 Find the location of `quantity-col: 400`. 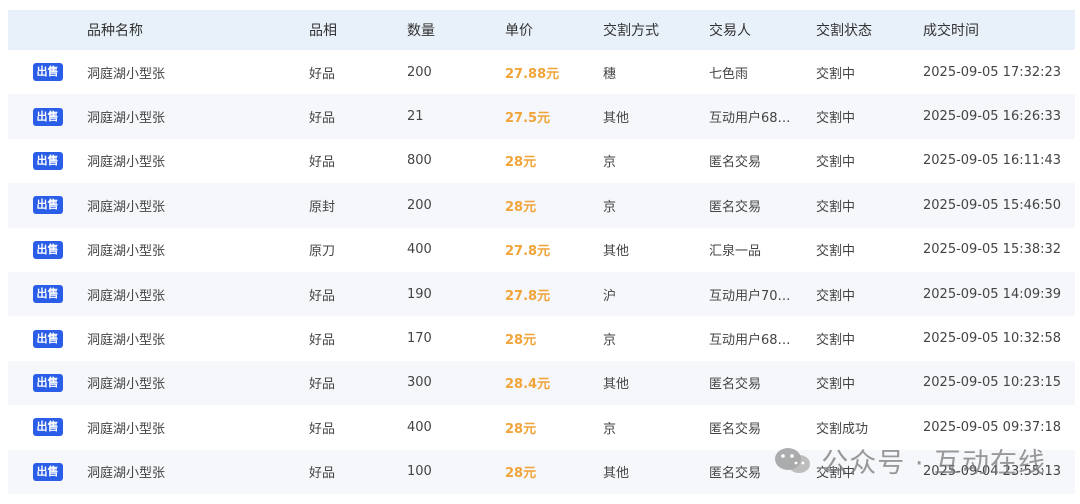

quantity-col: 400 is located at coordinates (456, 427).